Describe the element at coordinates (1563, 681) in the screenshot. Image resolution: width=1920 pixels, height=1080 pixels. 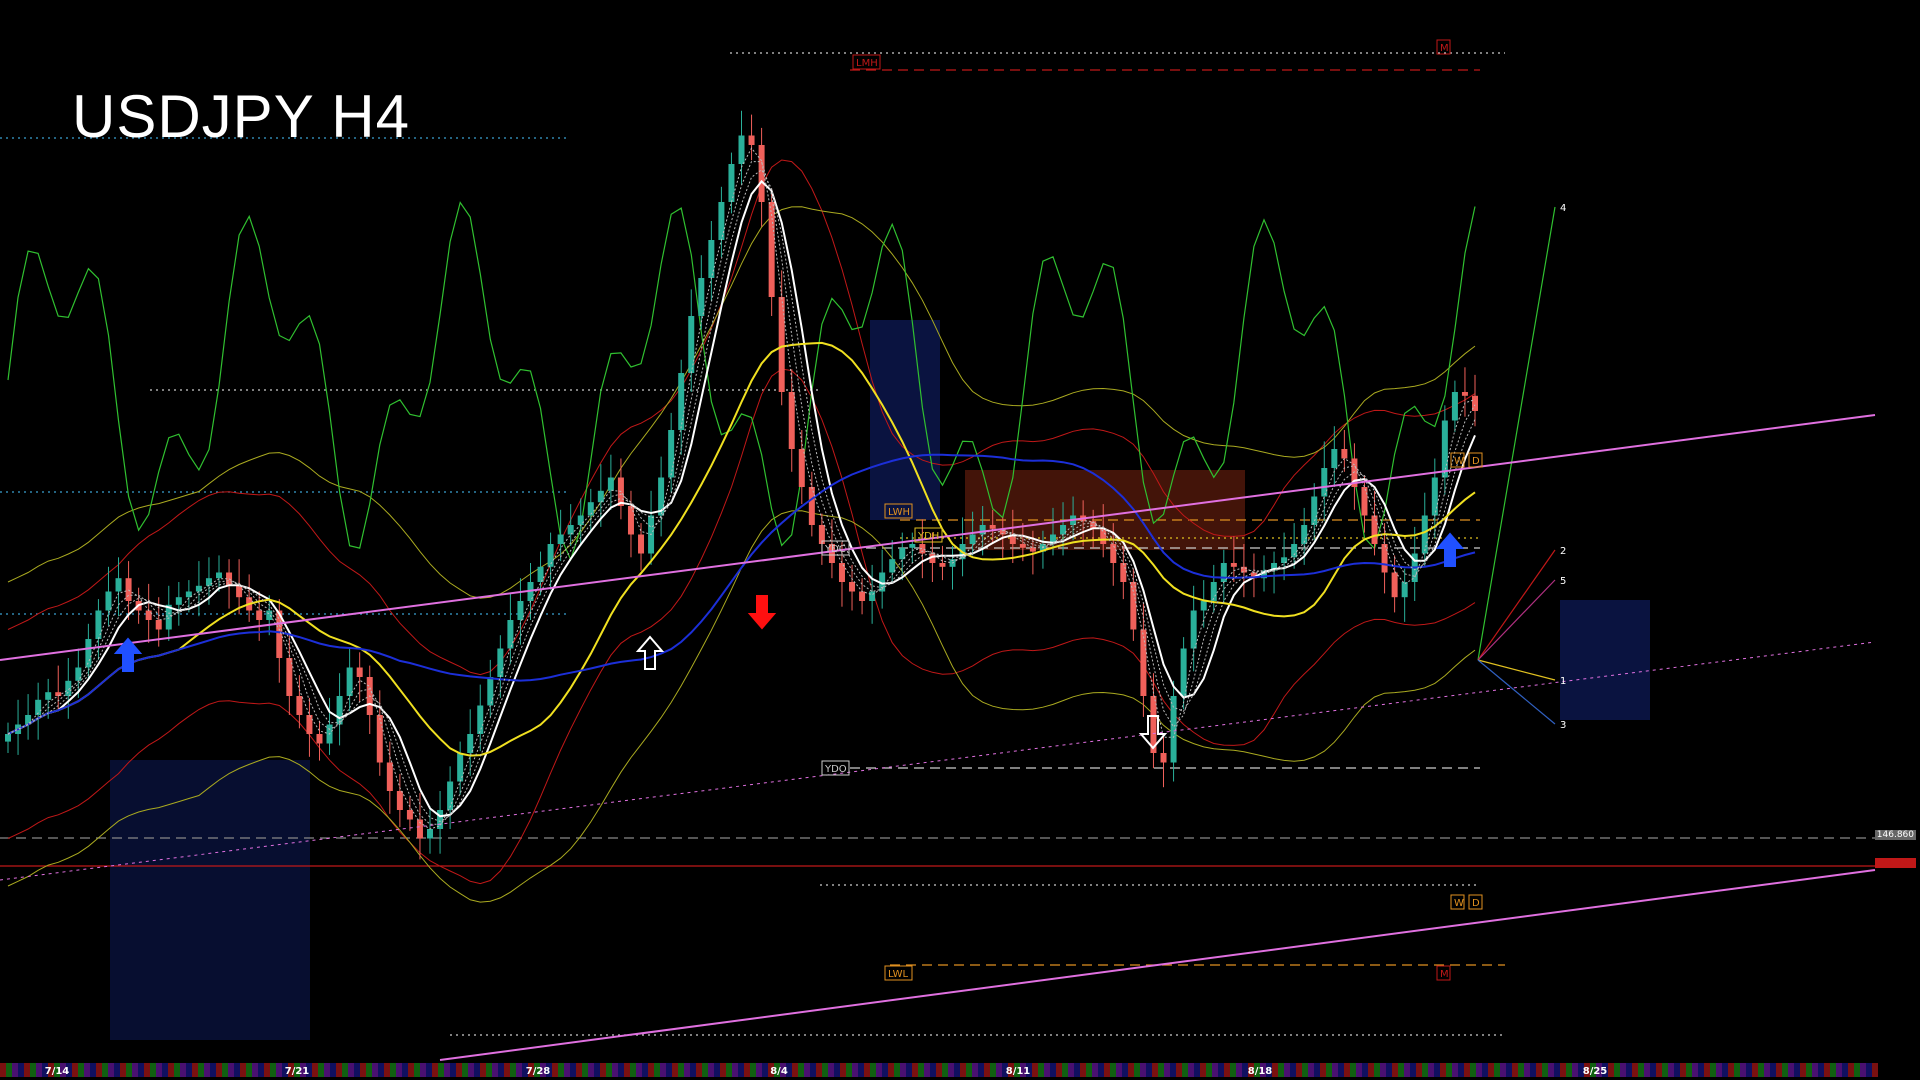
I see `projection-label: 1` at that location.